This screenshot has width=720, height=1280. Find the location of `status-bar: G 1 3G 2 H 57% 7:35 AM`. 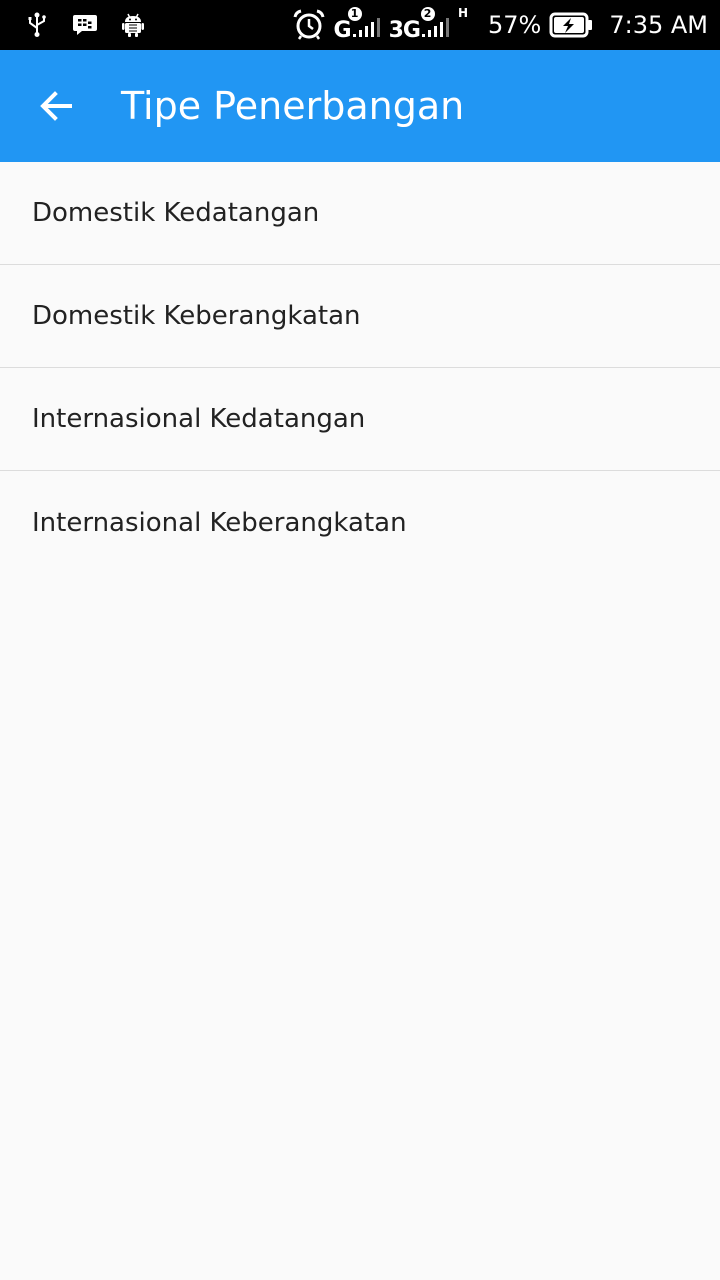

status-bar: G 1 3G 2 H 57% 7:35 AM is located at coordinates (360, 25).